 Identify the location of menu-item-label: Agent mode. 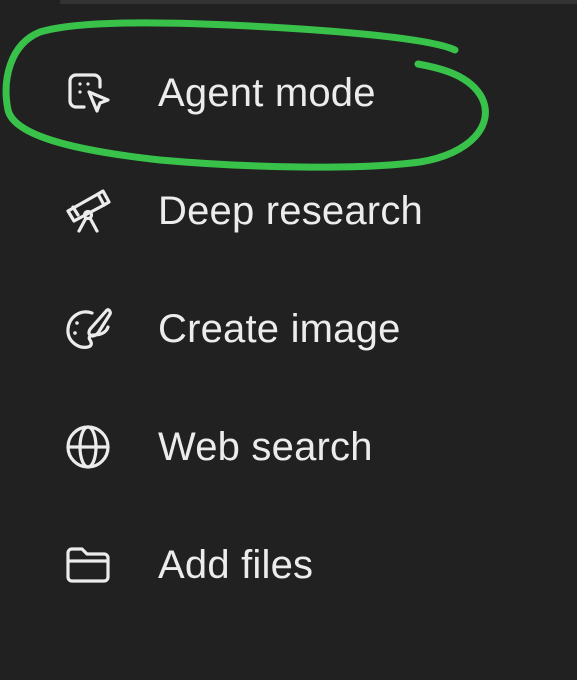
(267, 92).